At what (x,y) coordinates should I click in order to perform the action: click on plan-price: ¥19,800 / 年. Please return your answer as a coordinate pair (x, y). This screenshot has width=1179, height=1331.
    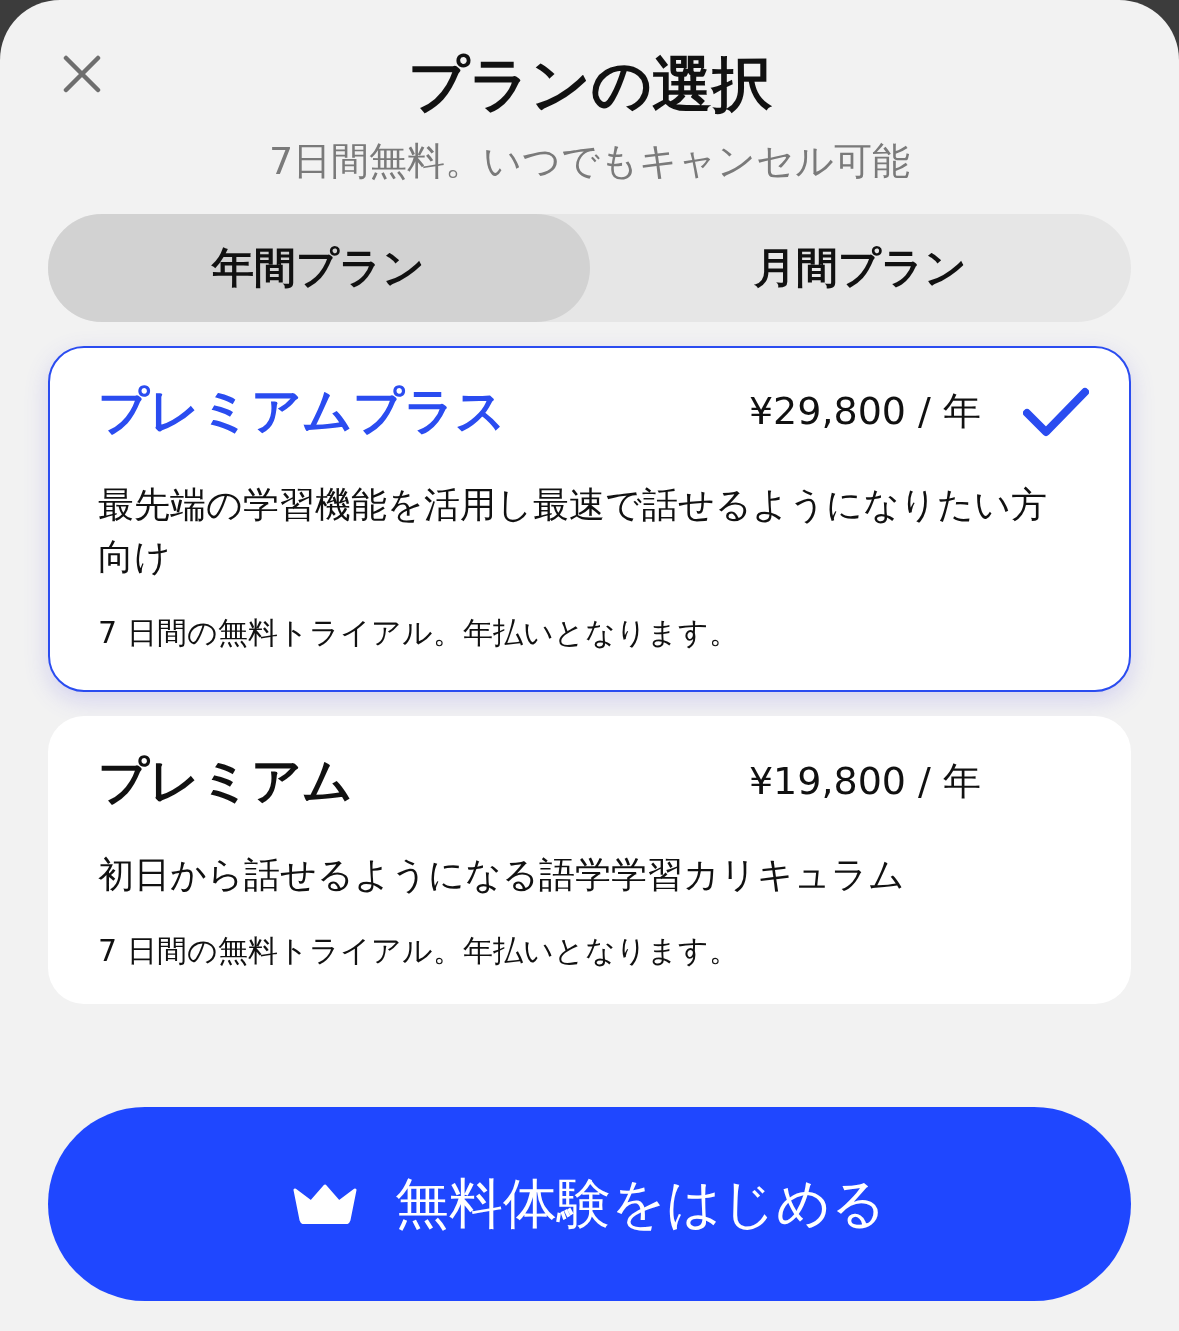
    Looking at the image, I should click on (864, 781).